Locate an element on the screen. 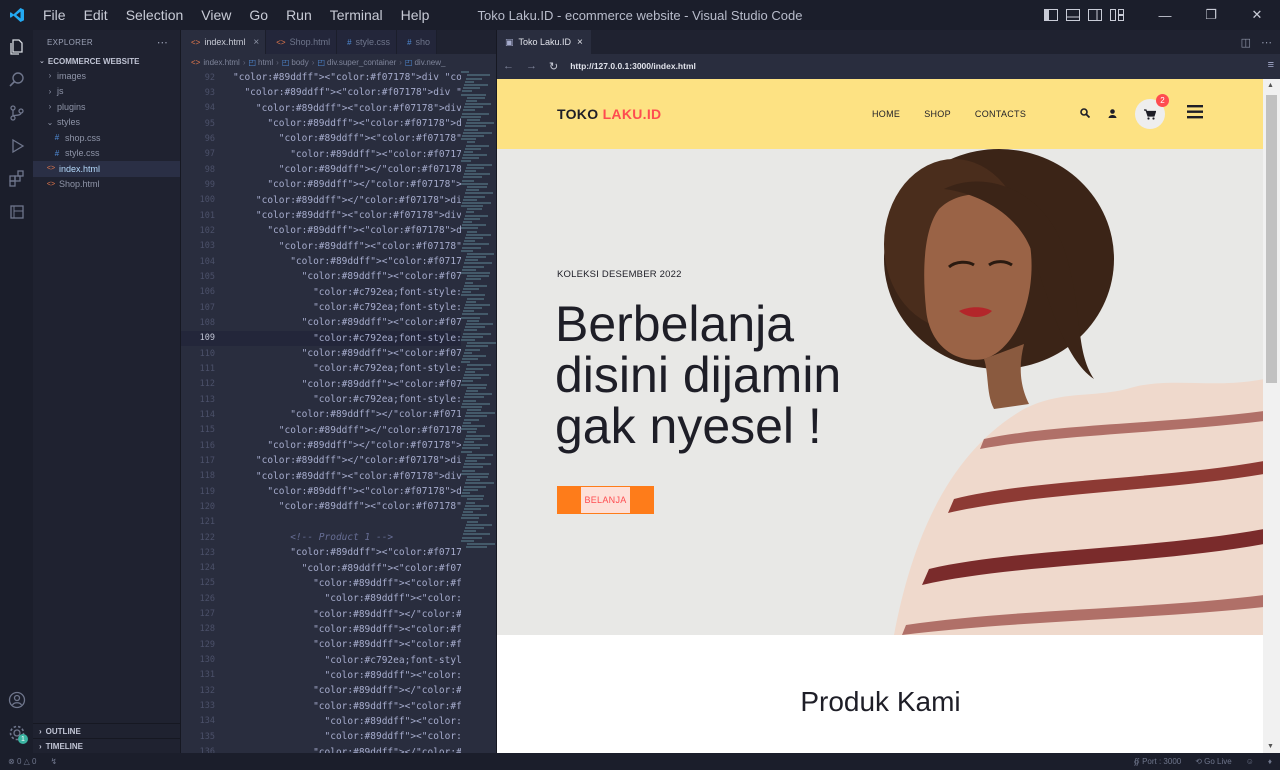 This screenshot has width=1280, height=770. toggle-primary-sidebar-icon is located at coordinates (1051, 15).